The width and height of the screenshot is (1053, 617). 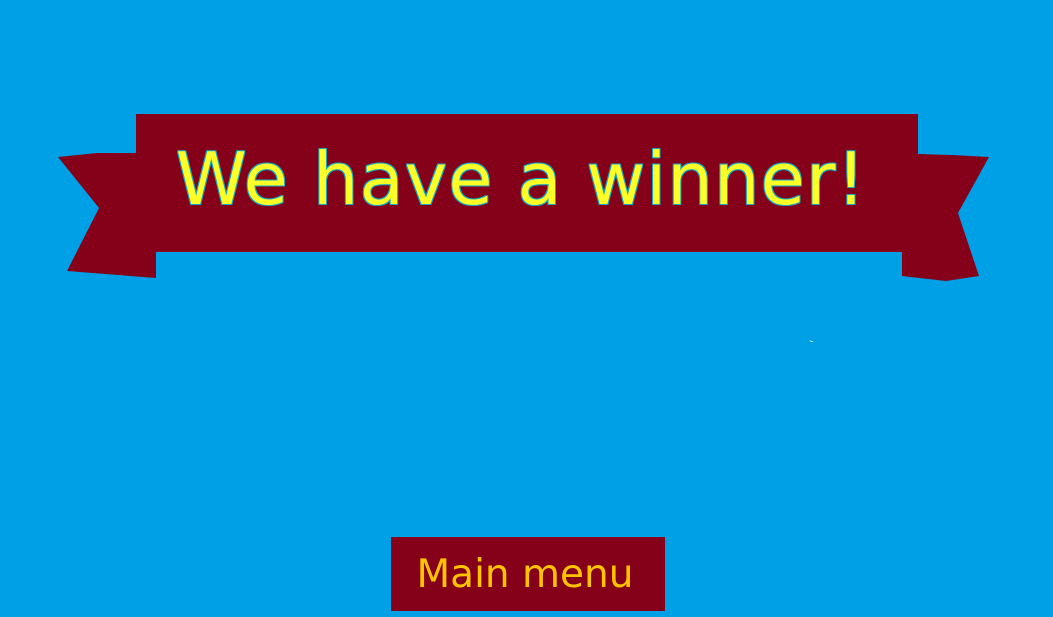 I want to click on main-menu-button: Main menu, so click(x=528, y=574).